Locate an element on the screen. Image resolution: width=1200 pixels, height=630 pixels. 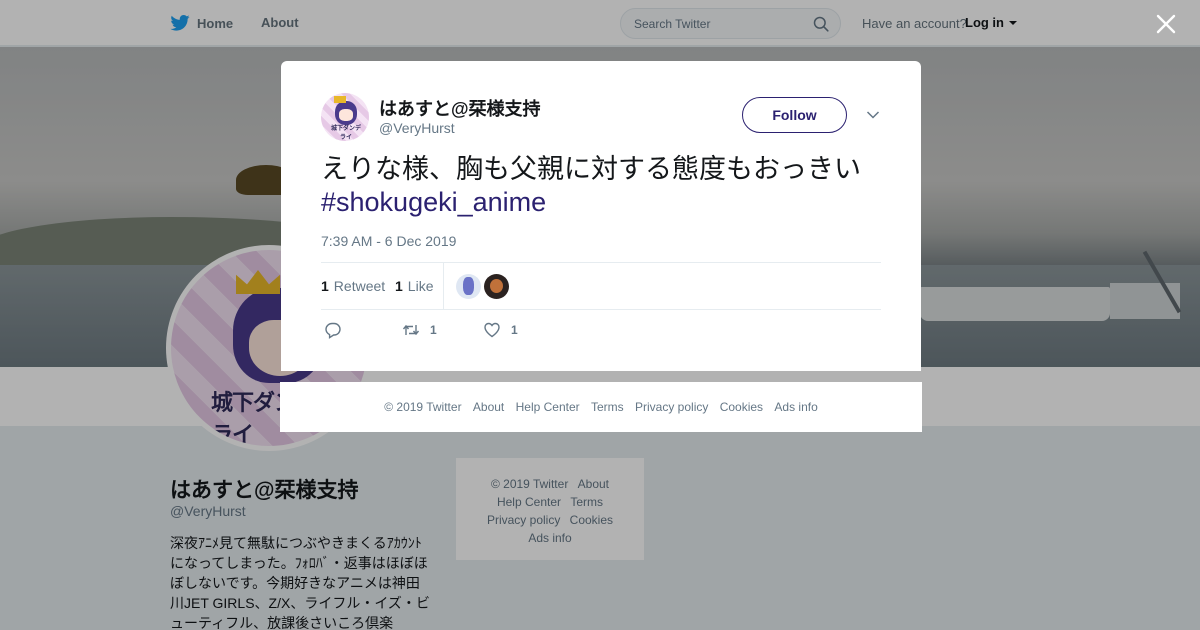
follow-button: Follow is located at coordinates (794, 115).